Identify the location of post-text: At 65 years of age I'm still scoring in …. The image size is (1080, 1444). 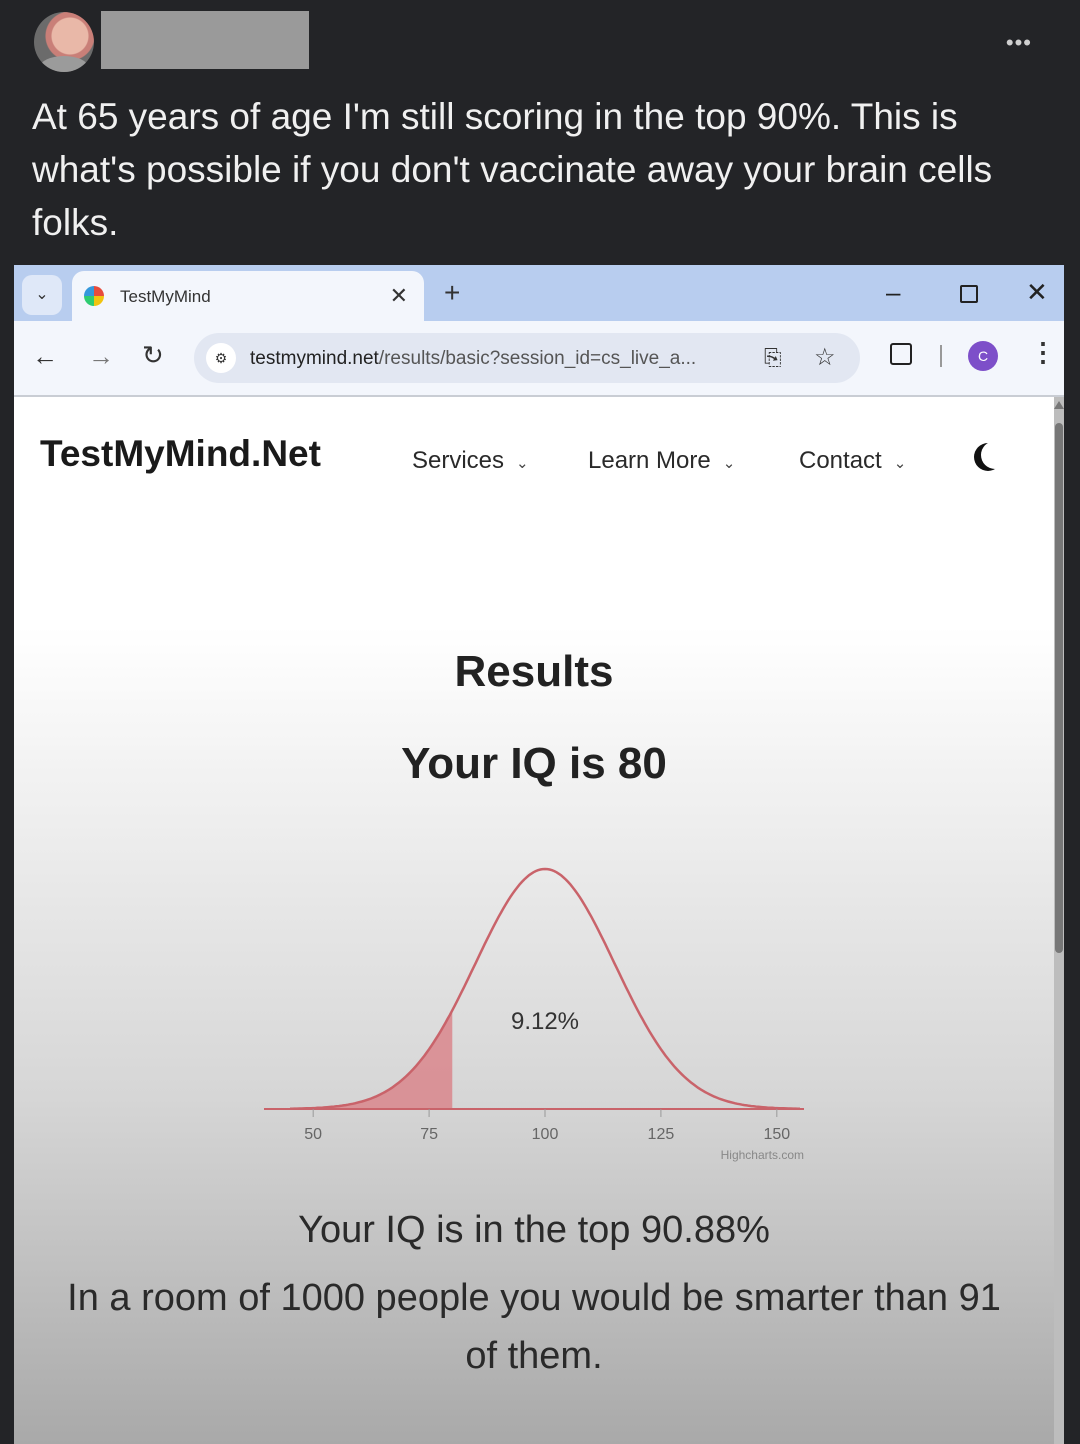
(512, 169).